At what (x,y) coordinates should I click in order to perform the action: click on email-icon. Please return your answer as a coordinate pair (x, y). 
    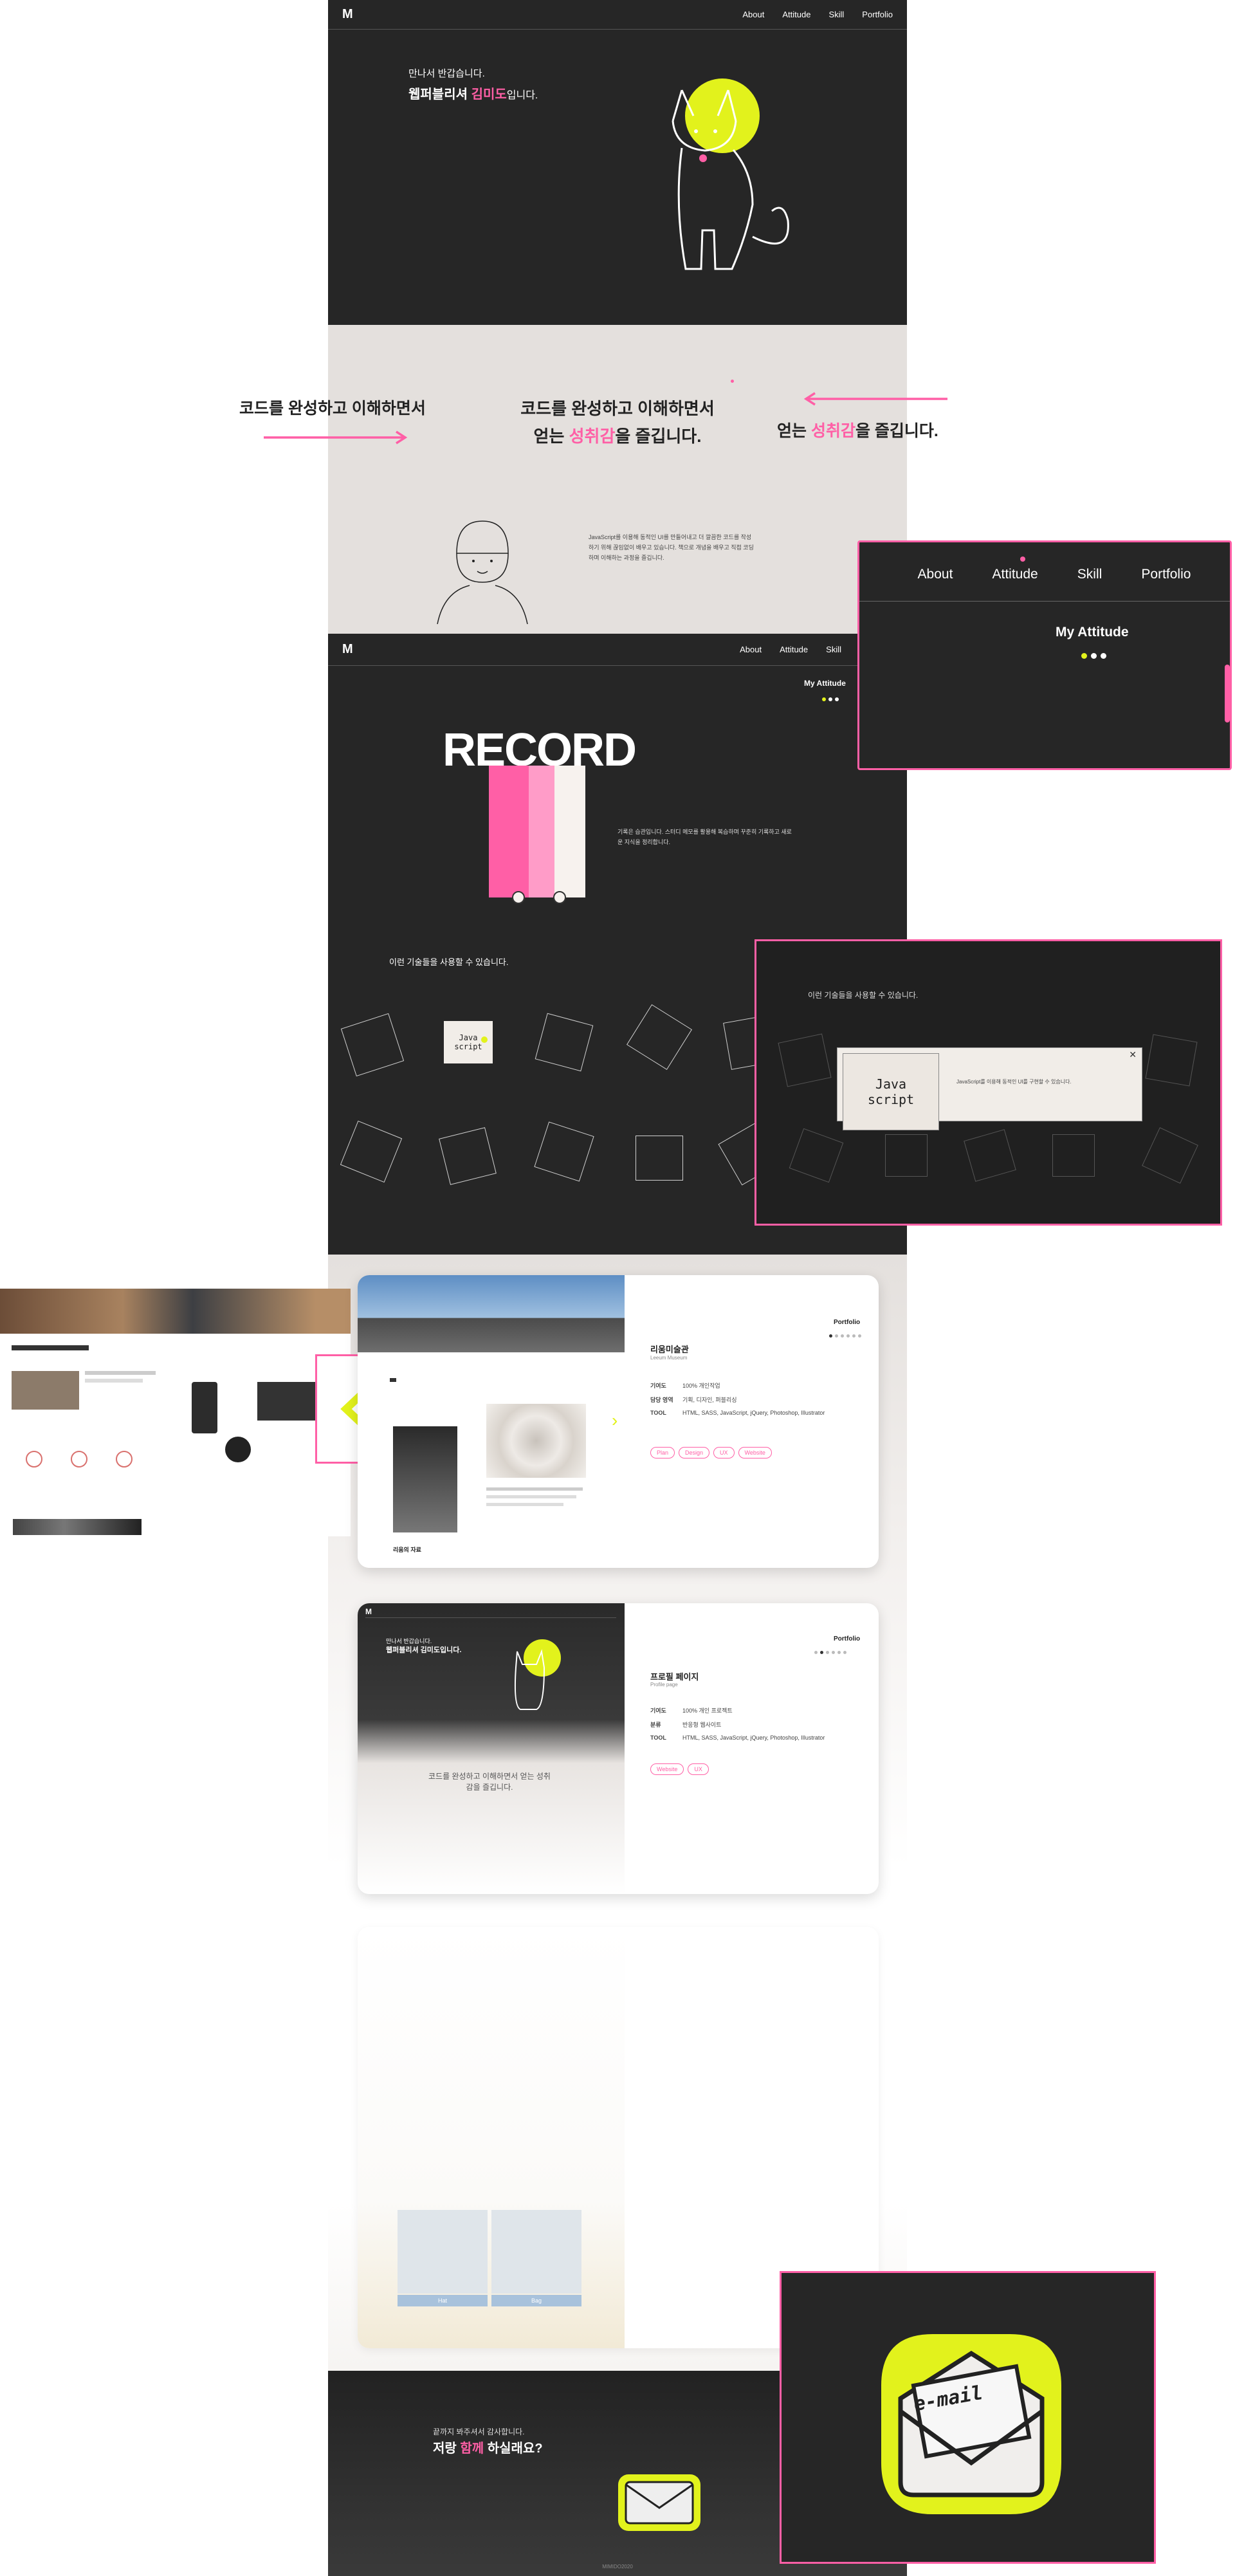
    Looking at the image, I should click on (659, 2502).